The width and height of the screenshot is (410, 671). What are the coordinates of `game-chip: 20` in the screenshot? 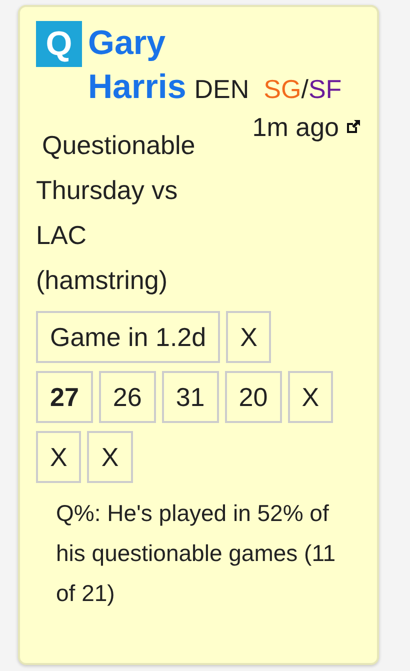 It's located at (253, 397).